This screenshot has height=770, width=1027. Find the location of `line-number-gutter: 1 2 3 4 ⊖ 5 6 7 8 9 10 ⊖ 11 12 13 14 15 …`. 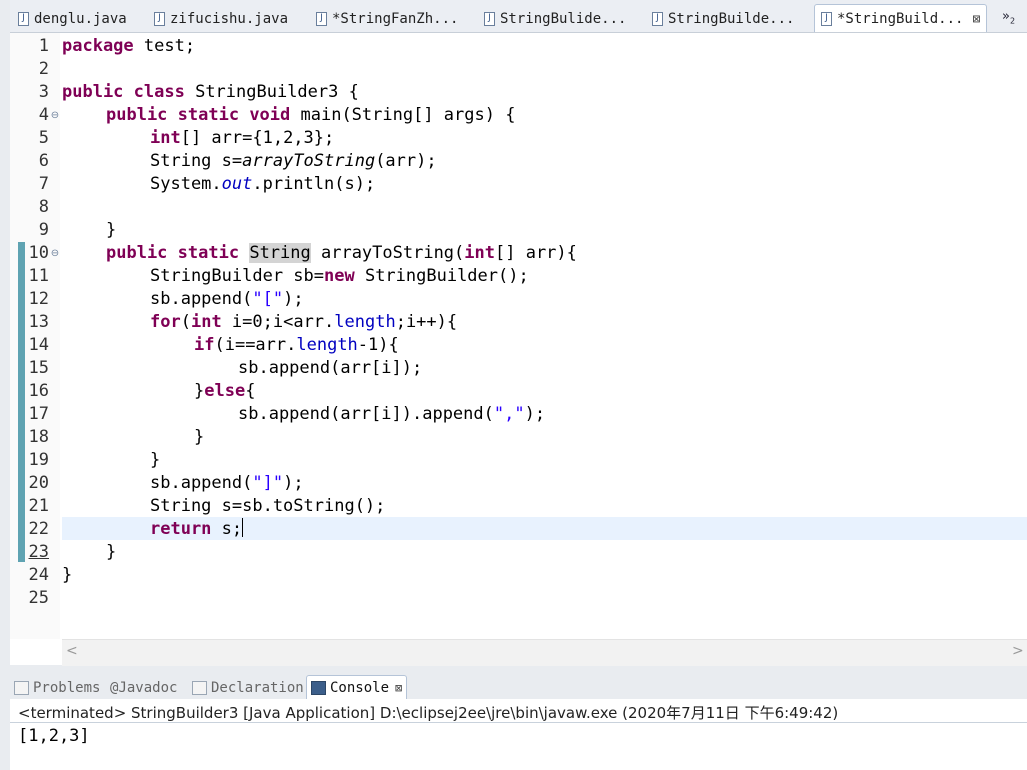

line-number-gutter: 1 2 3 4 ⊖ 5 6 7 8 9 10 ⊖ 11 12 13 14 15 … is located at coordinates (35, 336).